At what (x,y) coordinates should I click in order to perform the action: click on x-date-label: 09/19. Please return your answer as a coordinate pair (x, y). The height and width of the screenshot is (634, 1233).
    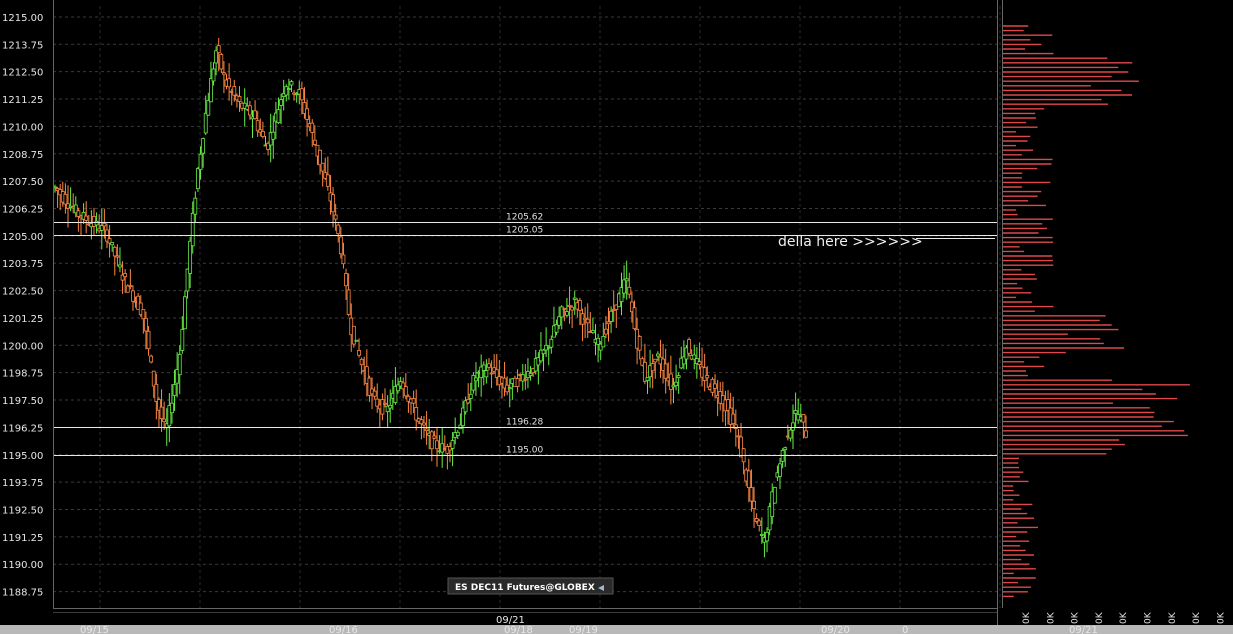
    Looking at the image, I should click on (583, 629).